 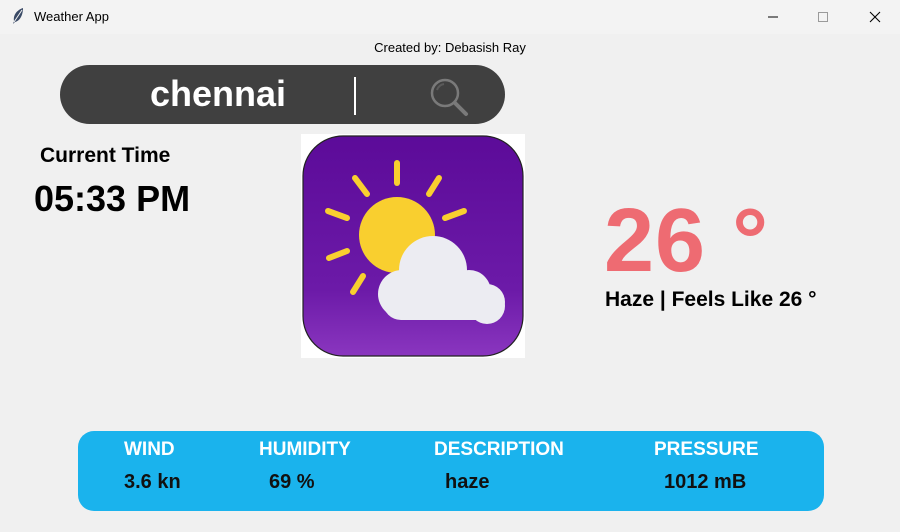 I want to click on weather-logo, so click(x=413, y=246).